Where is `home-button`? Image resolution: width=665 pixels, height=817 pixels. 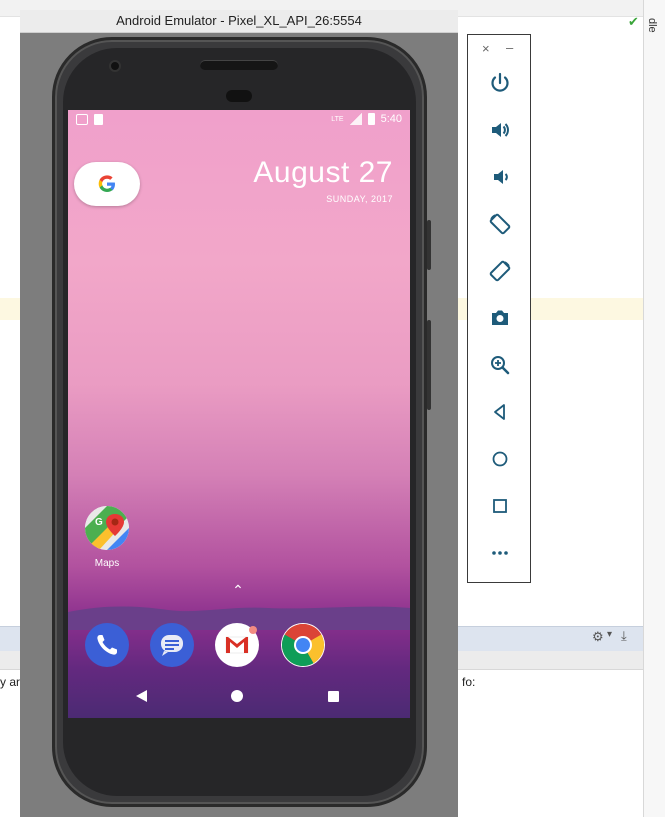 home-button is located at coordinates (500, 459).